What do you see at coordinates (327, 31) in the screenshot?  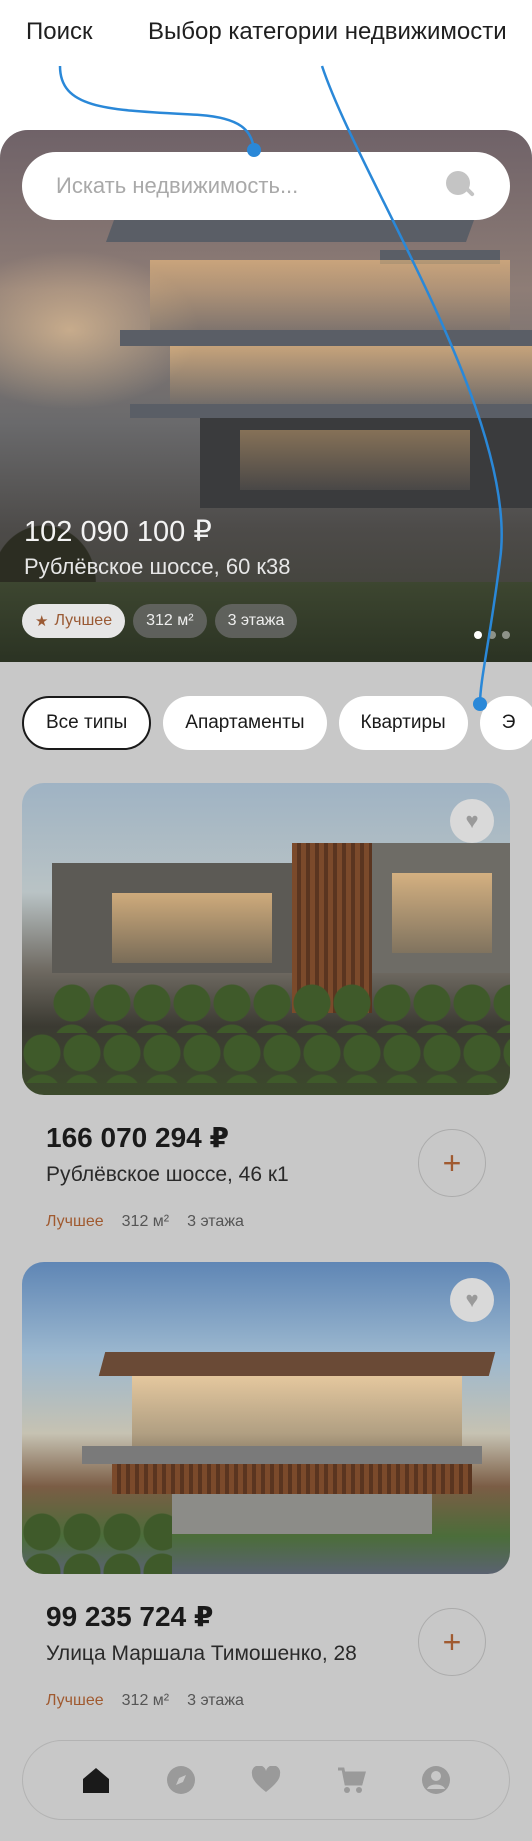 I see `annotation-category-label: Выбор категории недвижимости` at bounding box center [327, 31].